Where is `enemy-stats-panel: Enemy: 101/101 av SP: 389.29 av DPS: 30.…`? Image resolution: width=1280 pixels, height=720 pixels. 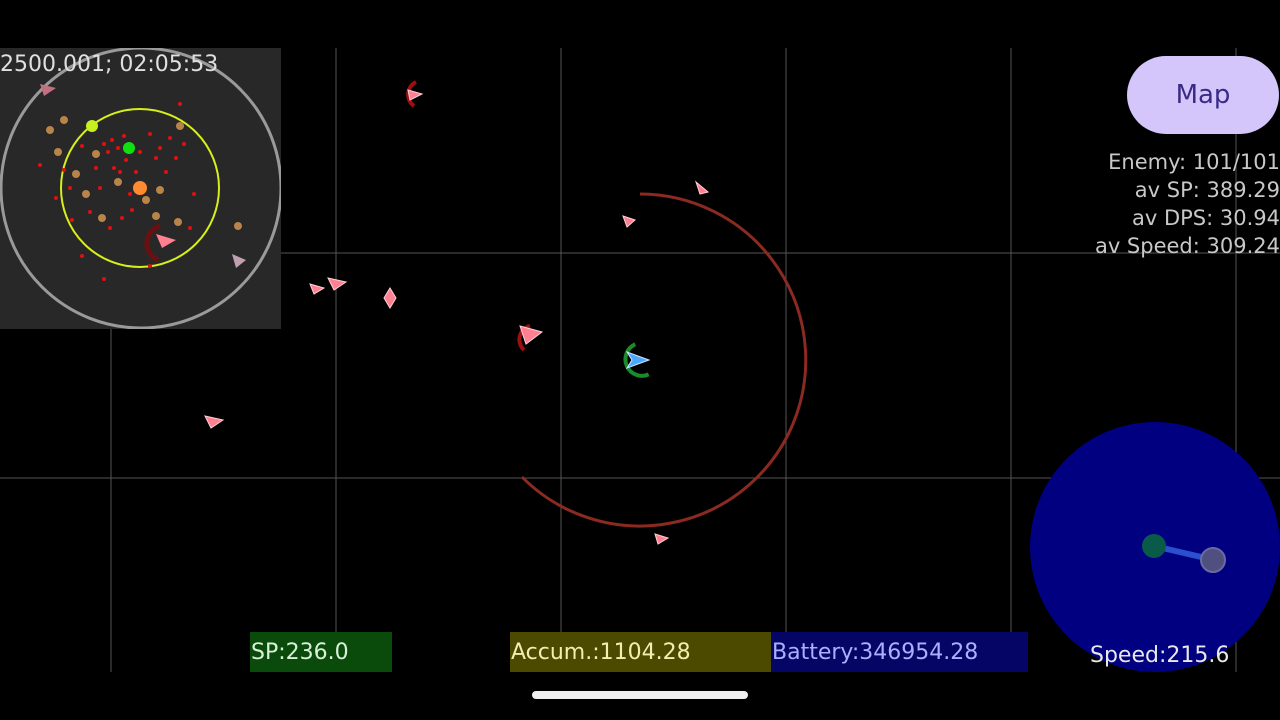
enemy-stats-panel: Enemy: 101/101 av SP: 389.29 av DPS: 30.… is located at coordinates (1187, 204).